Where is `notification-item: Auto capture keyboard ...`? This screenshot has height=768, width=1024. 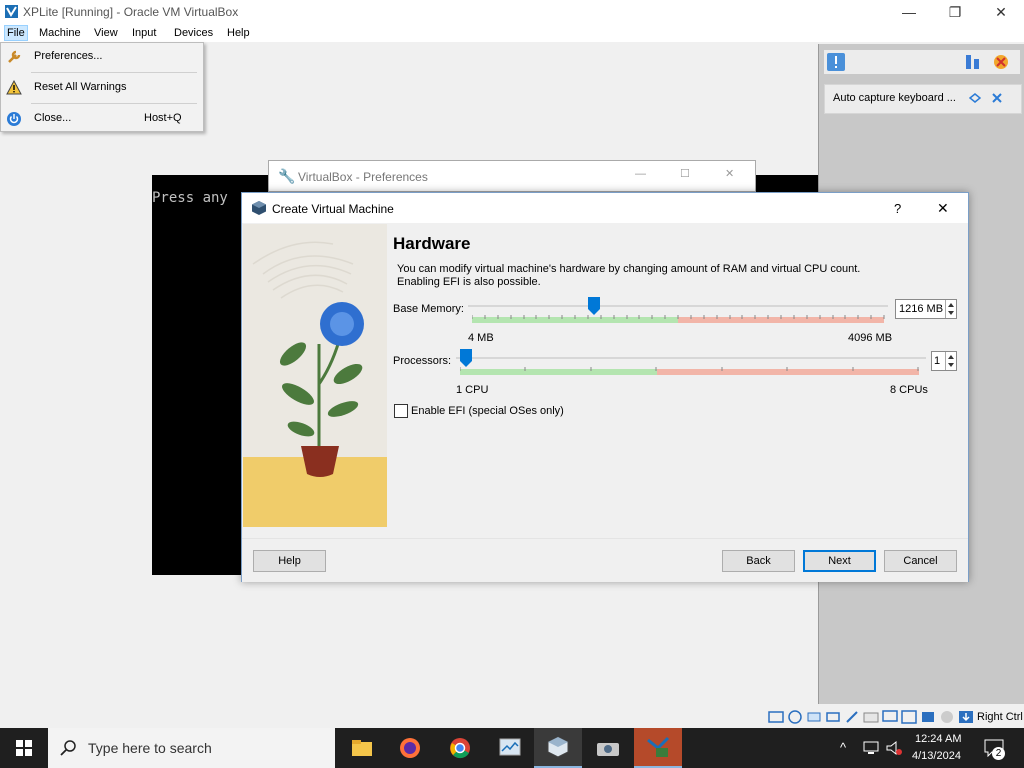
notification-item: Auto capture keyboard ... is located at coordinates (923, 99).